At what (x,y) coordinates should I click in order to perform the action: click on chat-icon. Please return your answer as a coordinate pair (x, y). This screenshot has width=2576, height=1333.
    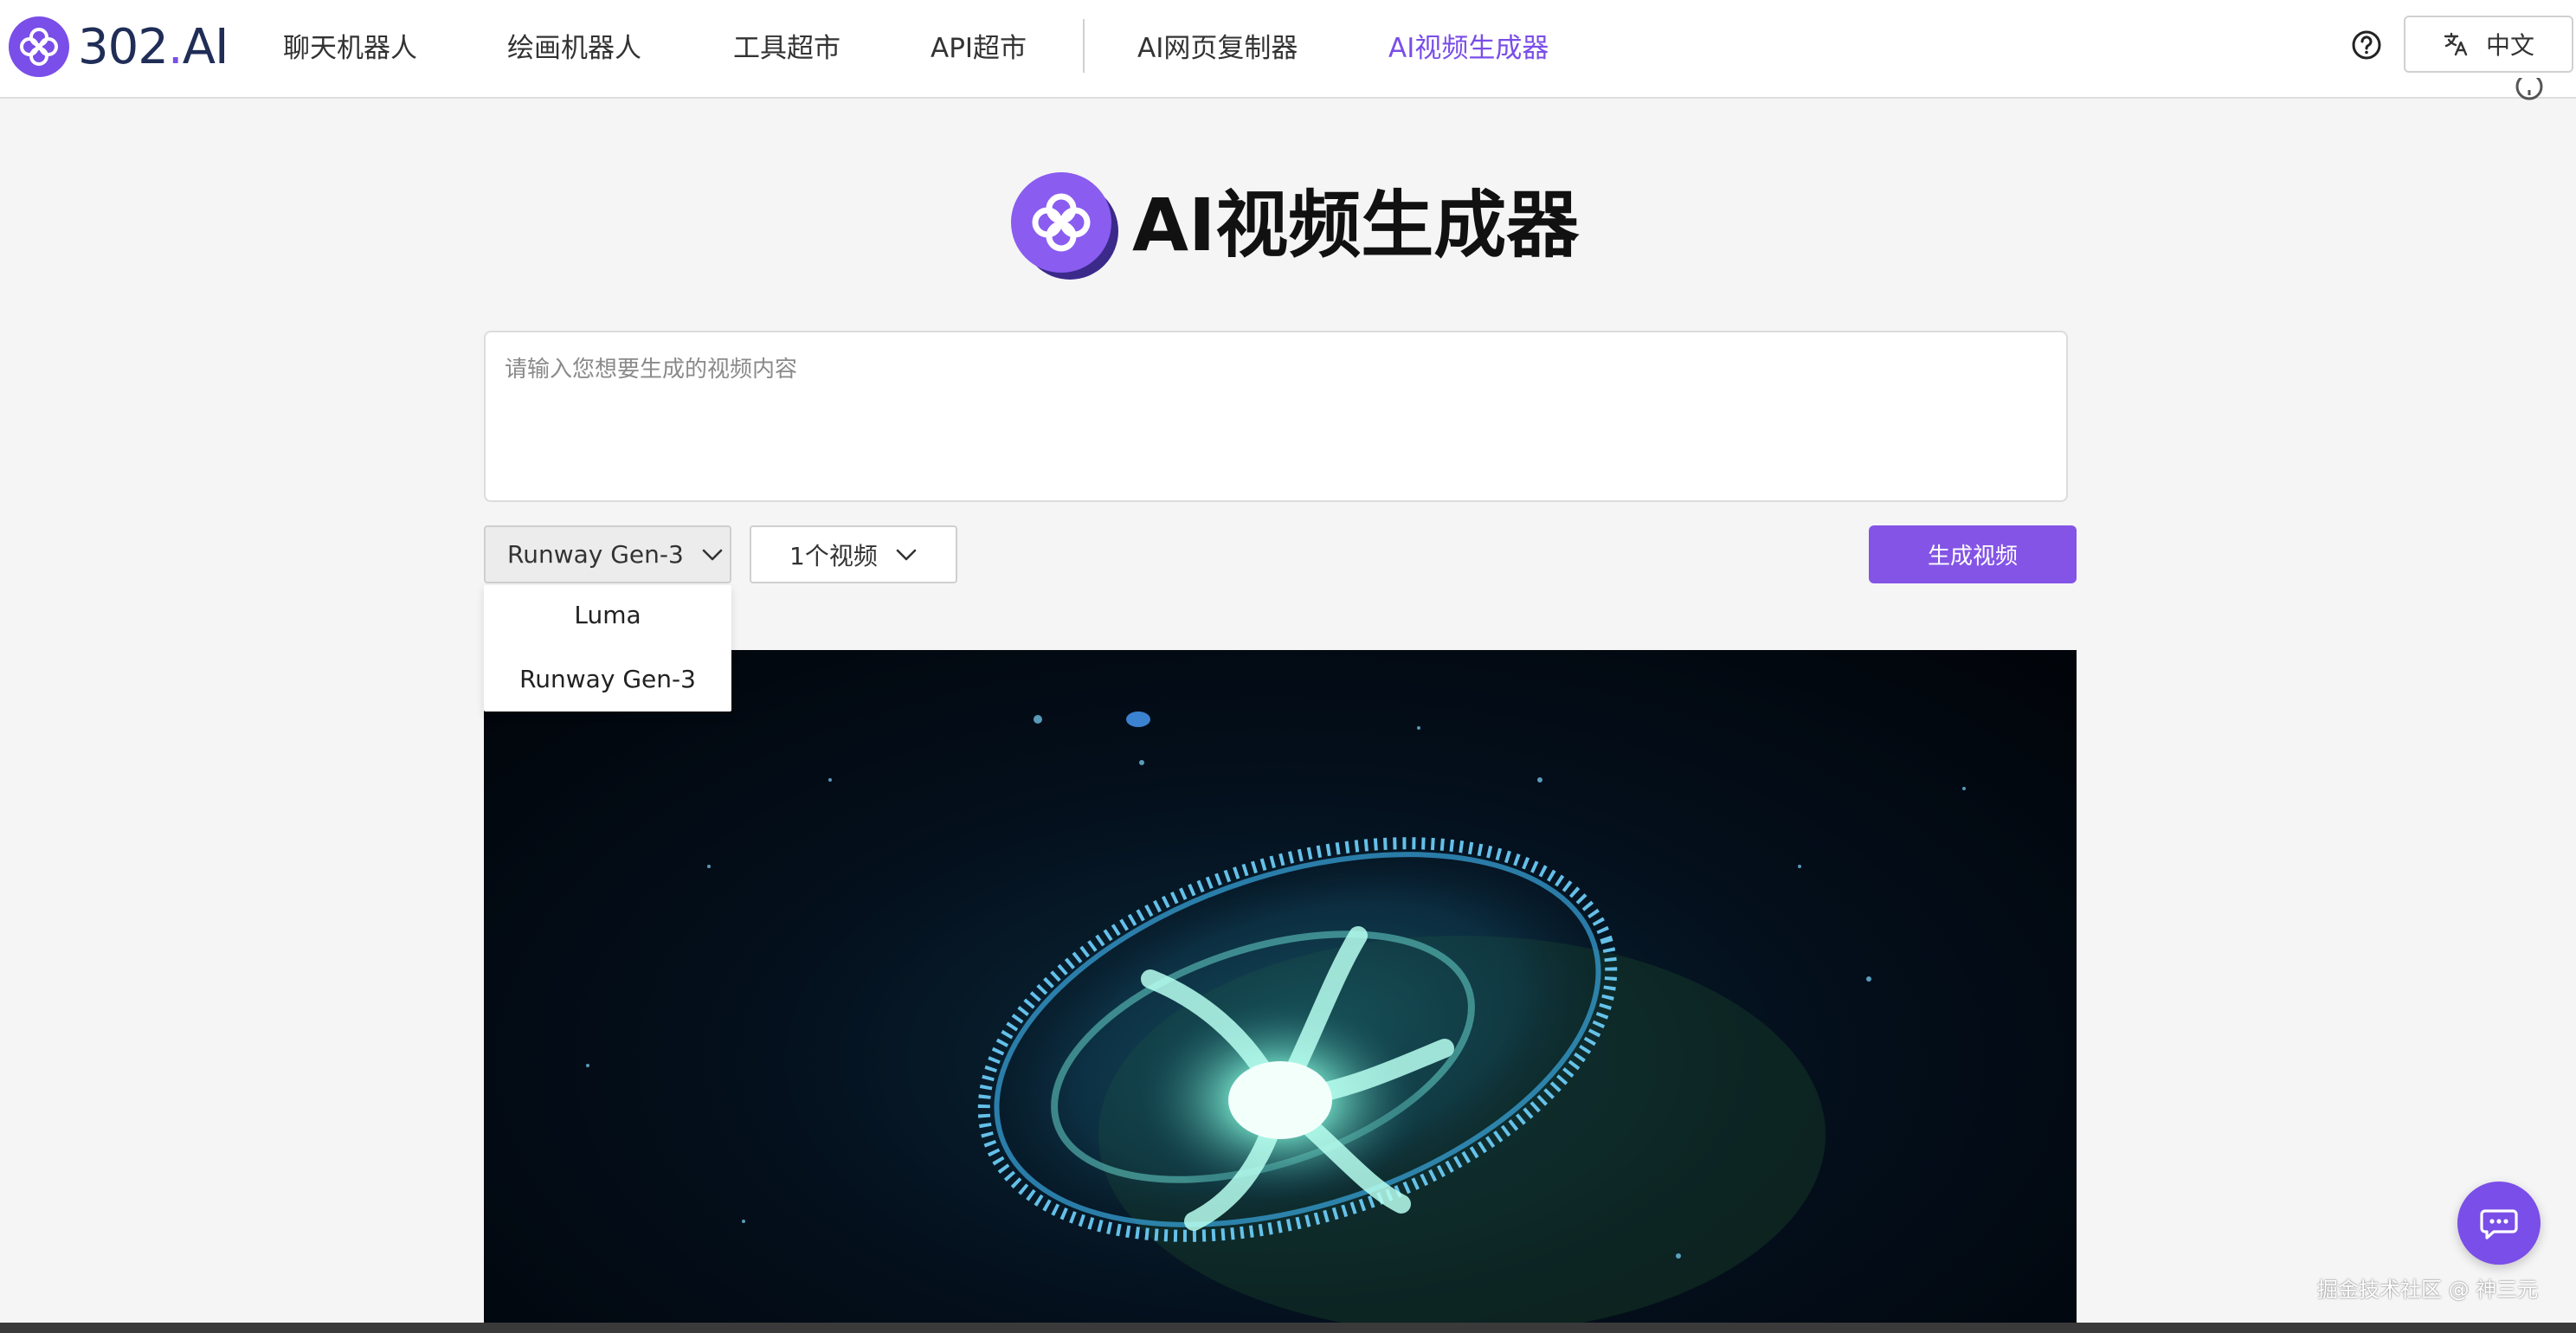
    Looking at the image, I should click on (2499, 1224).